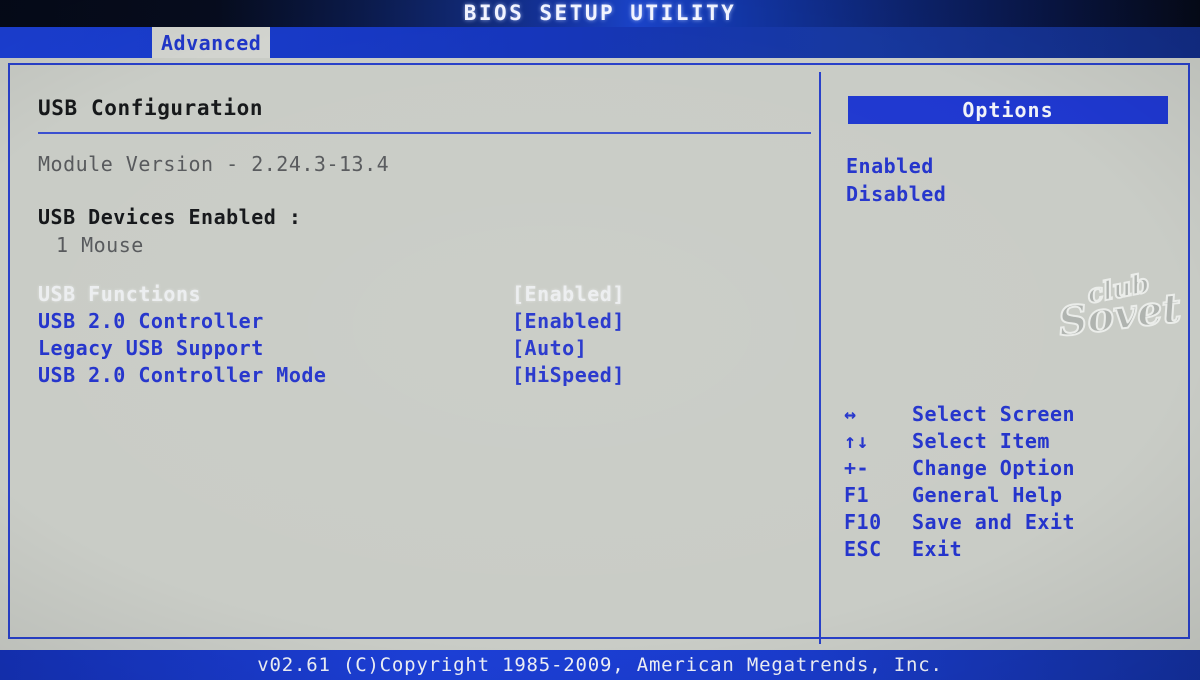 The height and width of the screenshot is (680, 1200). What do you see at coordinates (151, 347) in the screenshot?
I see `setting-label: Legacy USB Support` at bounding box center [151, 347].